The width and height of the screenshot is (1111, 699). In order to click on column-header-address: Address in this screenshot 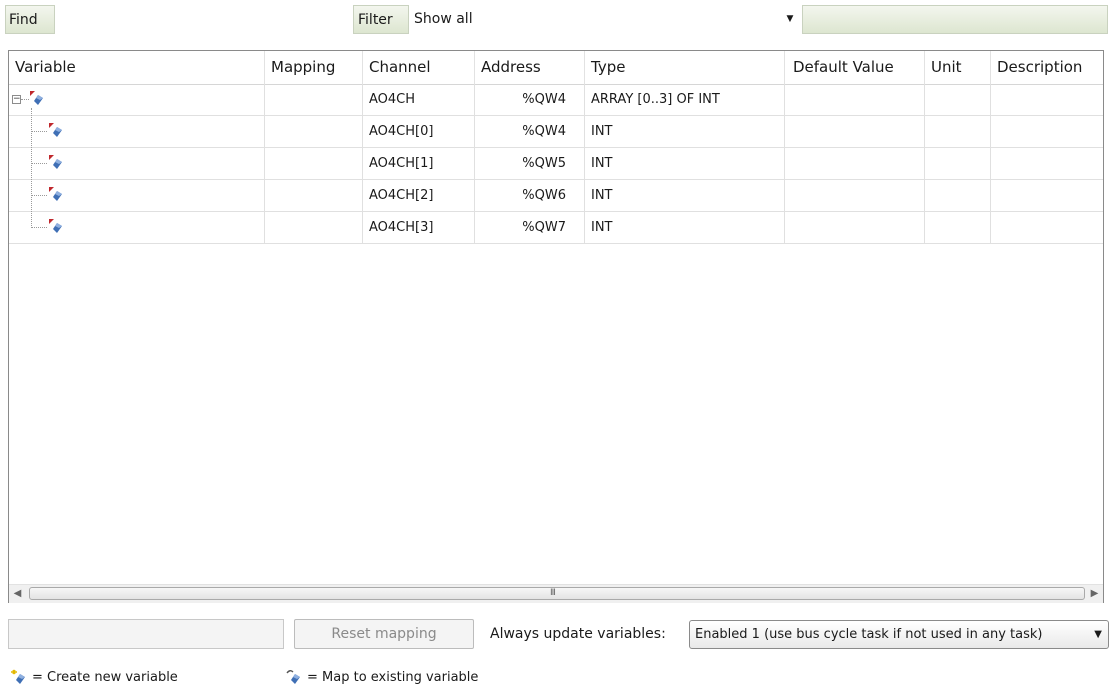, I will do `click(530, 67)`.